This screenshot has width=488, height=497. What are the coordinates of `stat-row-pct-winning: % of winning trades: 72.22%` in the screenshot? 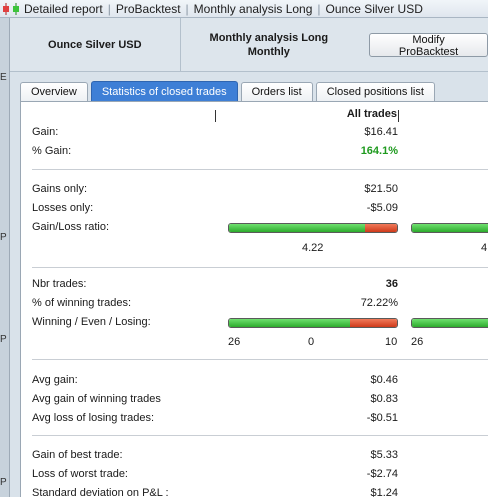 It's located at (254, 304).